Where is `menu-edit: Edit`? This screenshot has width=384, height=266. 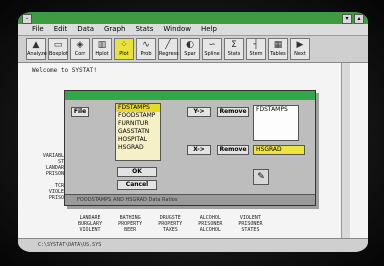 menu-edit: Edit is located at coordinates (61, 29).